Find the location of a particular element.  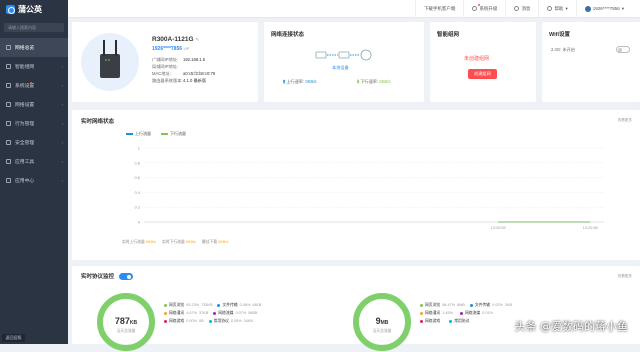

stat-label: 文件传输 is located at coordinates (482, 305).